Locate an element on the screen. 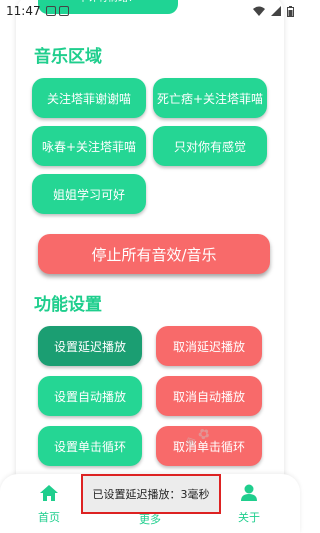 Image resolution: width=320 pixels, height=533 pixels. music-section-title: 音乐区域 is located at coordinates (68, 57).